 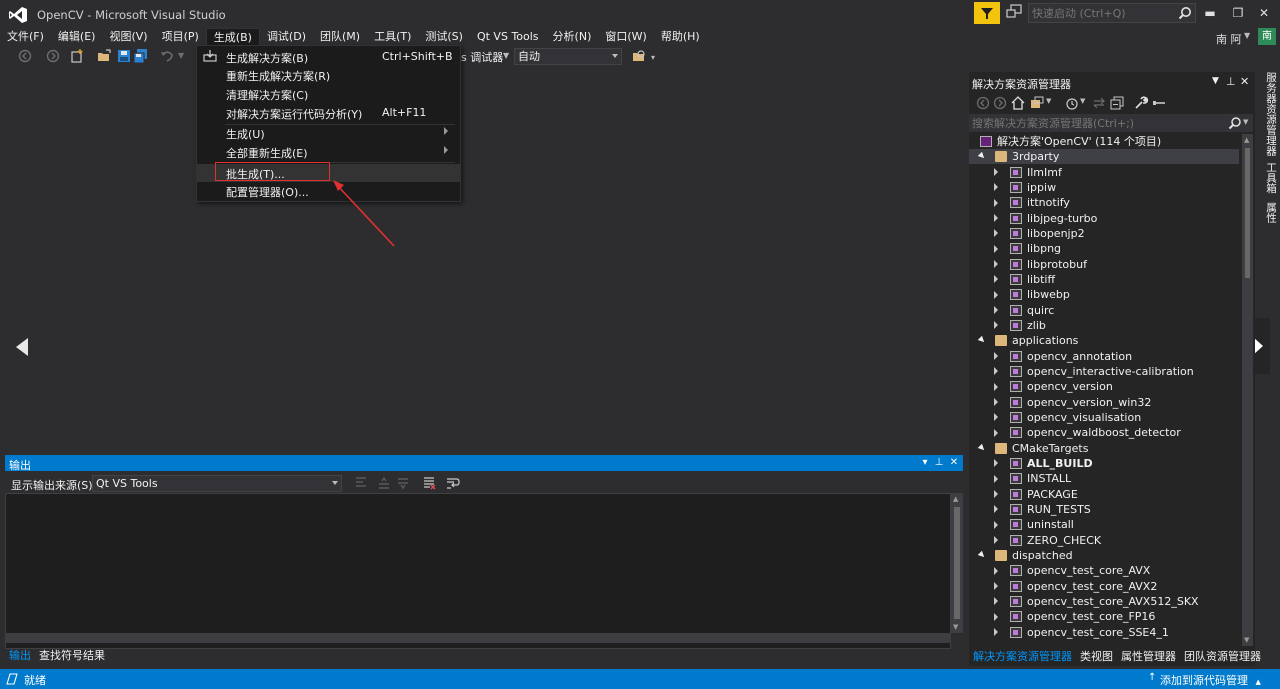 I want to click on tree-project: IlmImf, so click(x=1104, y=172).